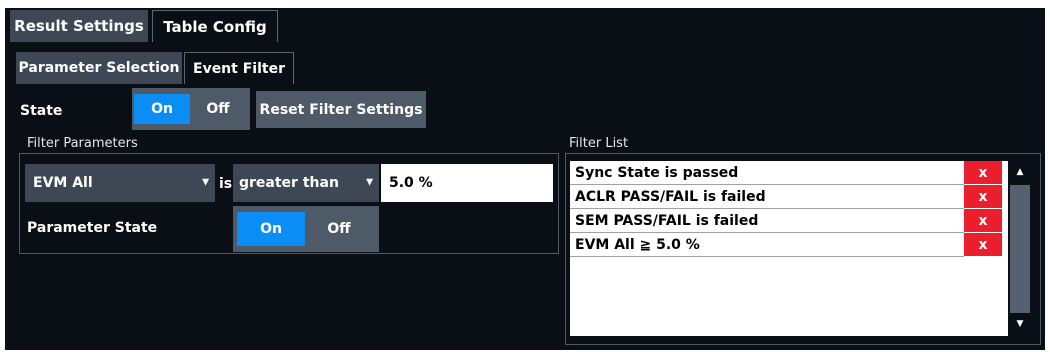  Describe the element at coordinates (767, 173) in the screenshot. I see `list-item: Sync State is passed` at that location.